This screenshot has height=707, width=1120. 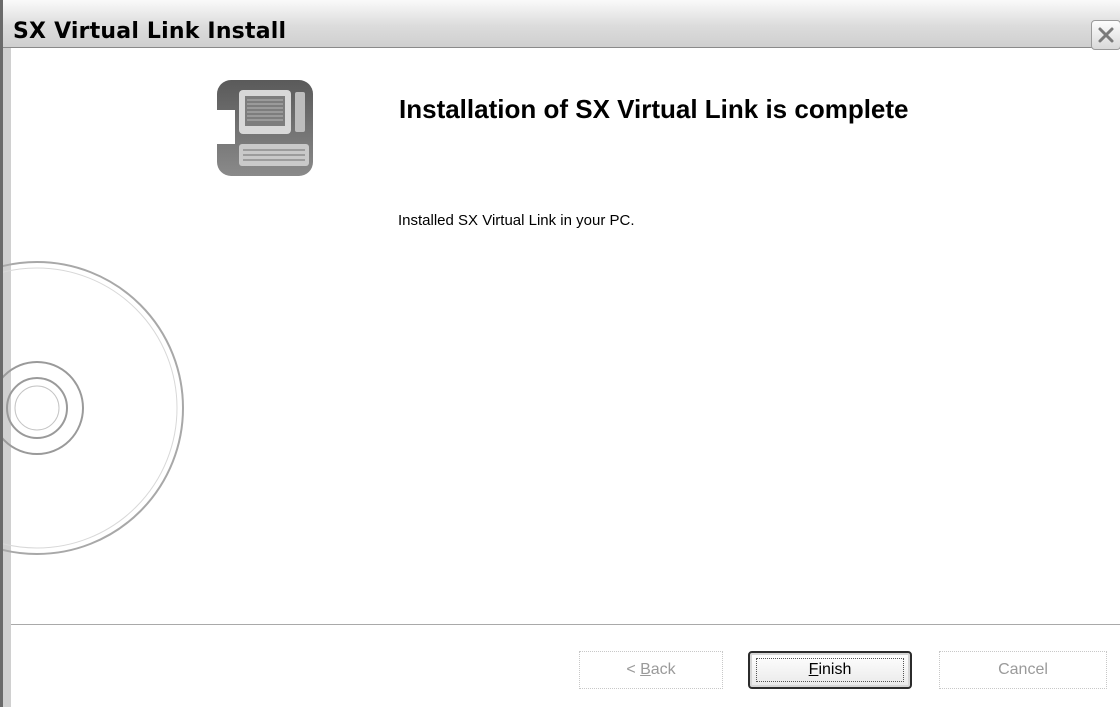 I want to click on close-button, so click(x=1105, y=35).